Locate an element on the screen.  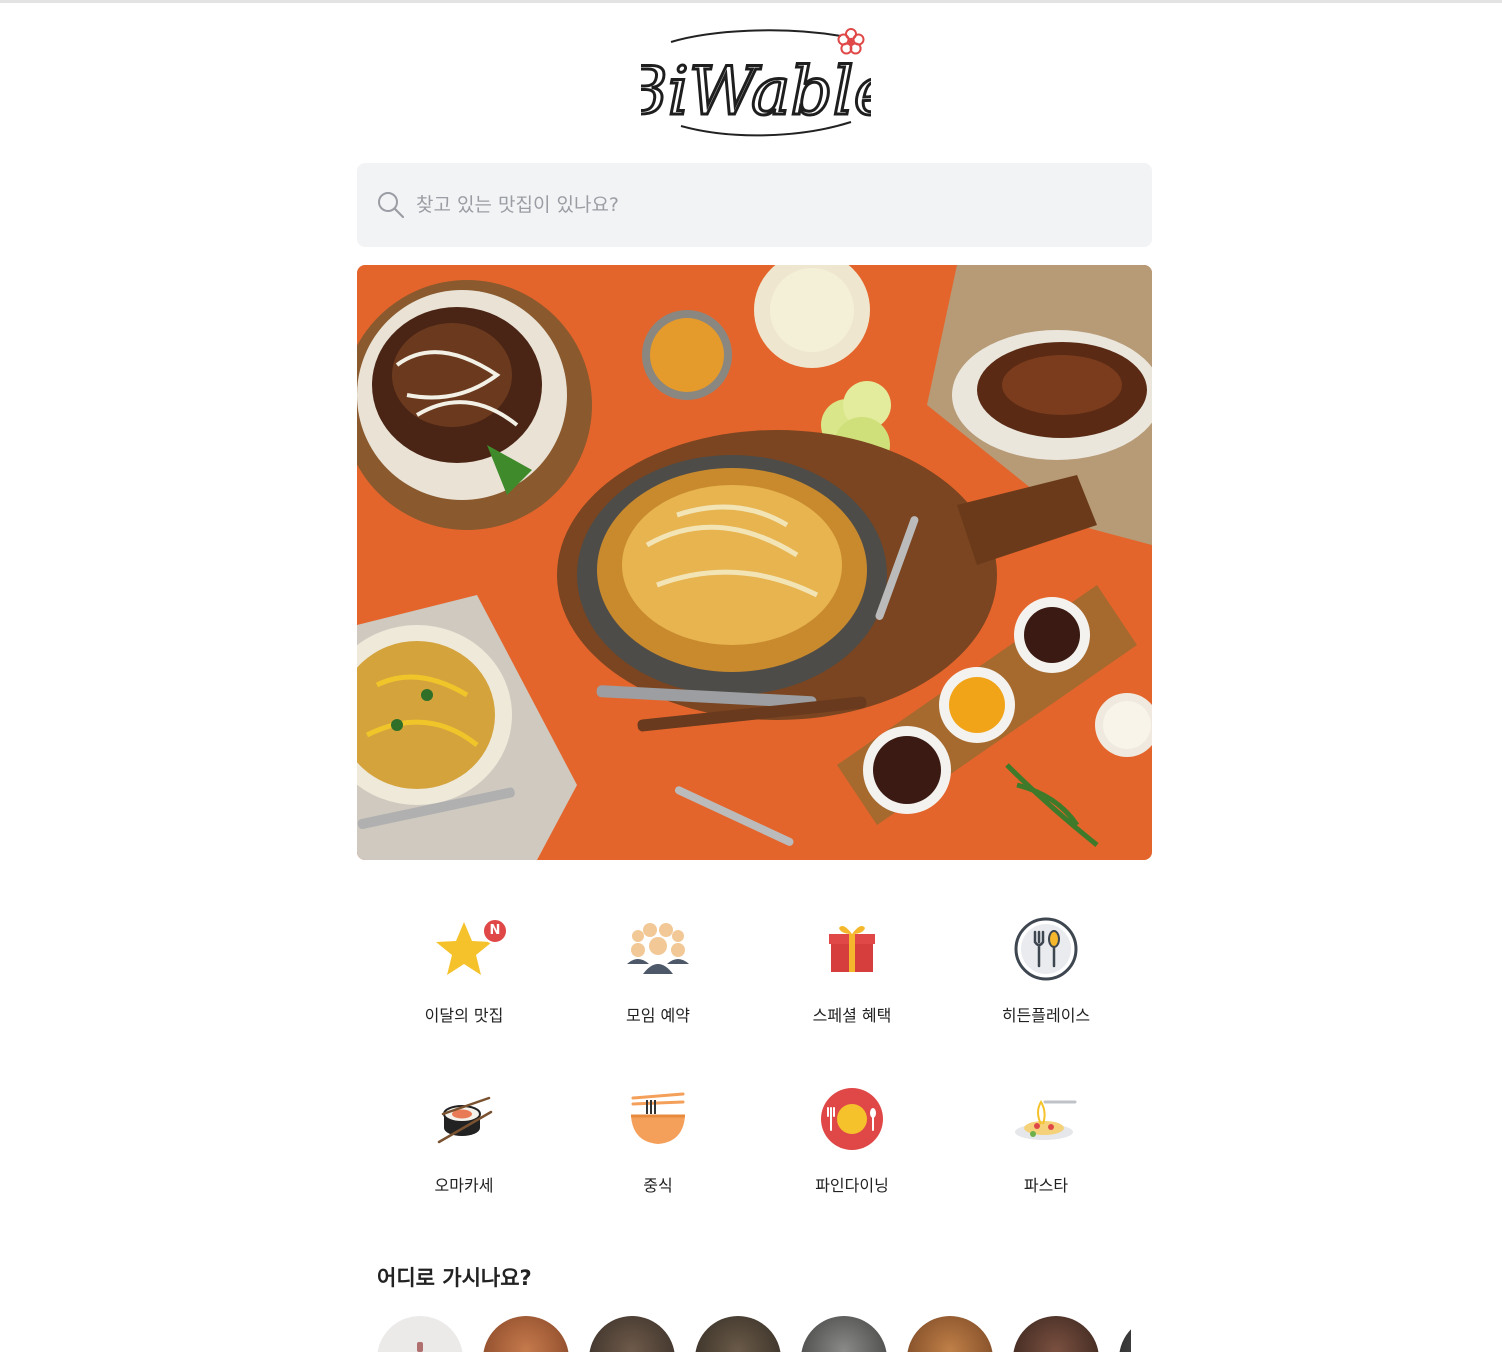
category-label: 중식 is located at coordinates (658, 1185).